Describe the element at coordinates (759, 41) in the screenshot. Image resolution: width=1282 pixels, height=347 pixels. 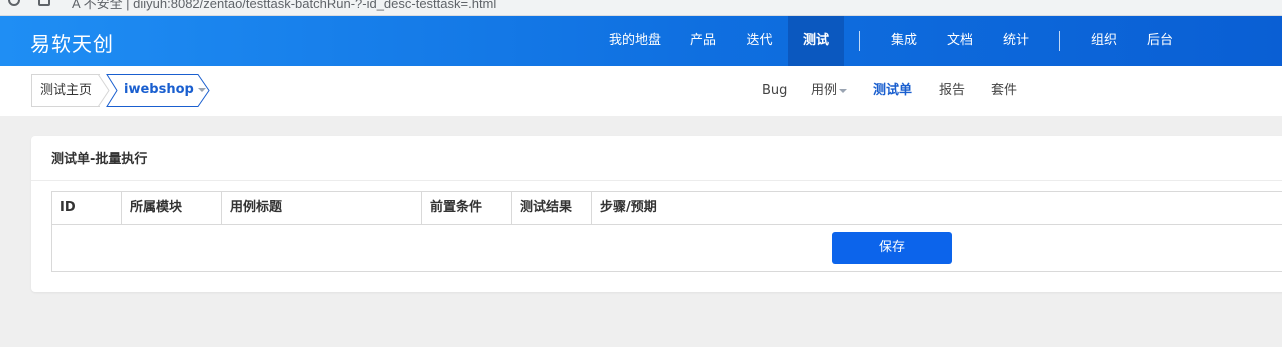
I see `nav-iteration: 迭代` at that location.